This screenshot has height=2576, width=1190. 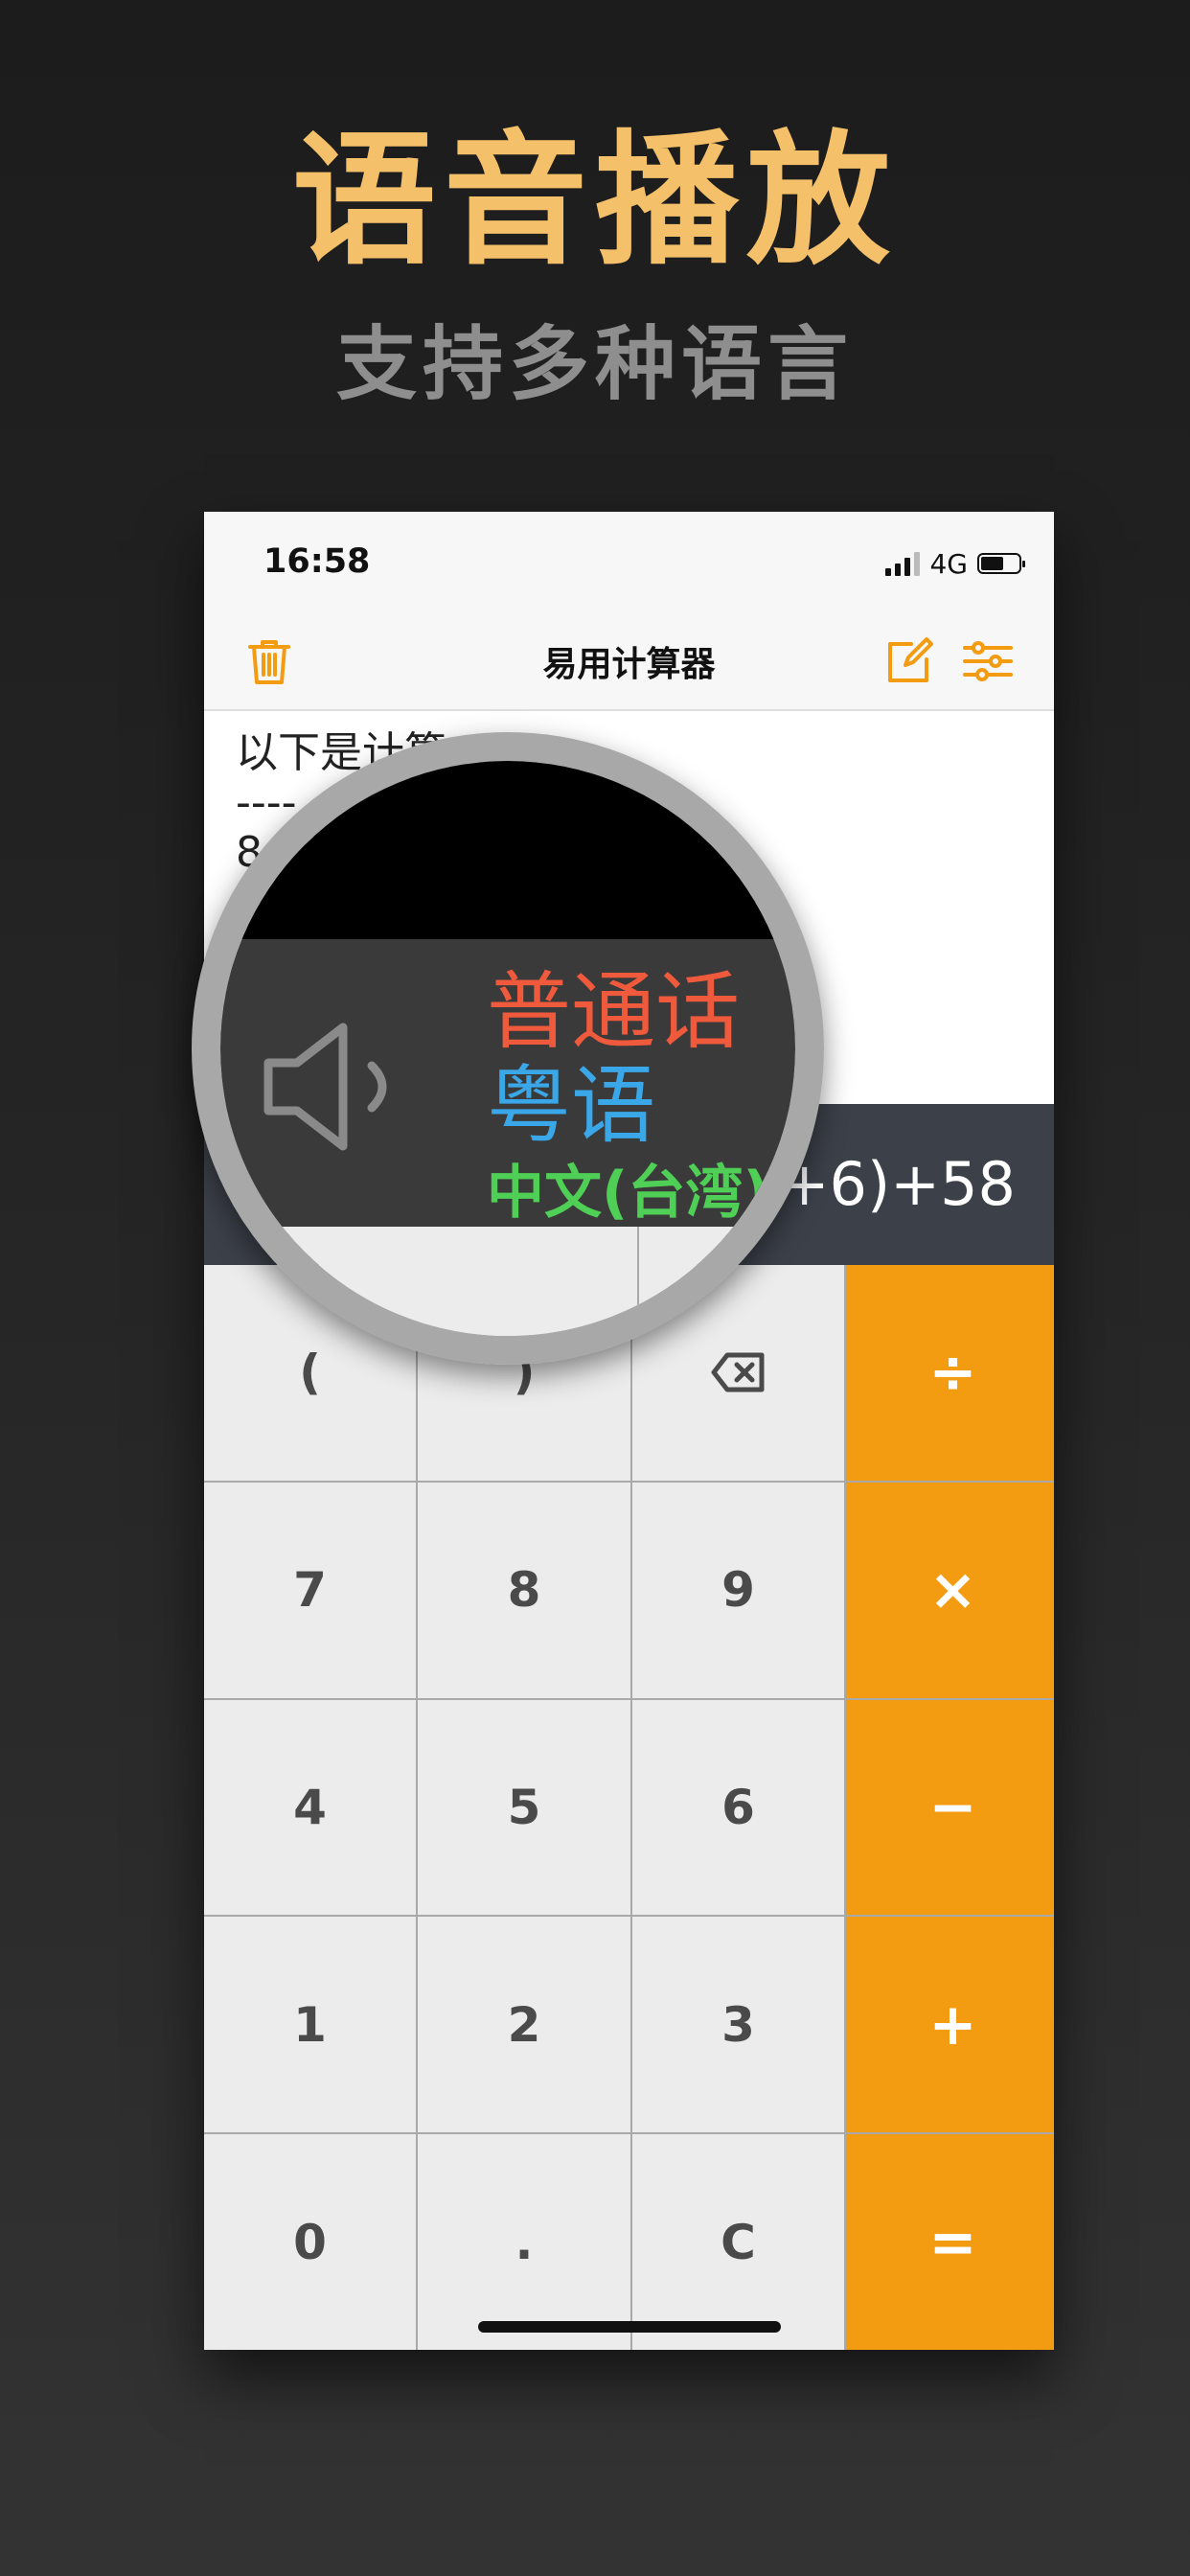 What do you see at coordinates (524, 1807) in the screenshot?
I see `key-5: 5` at bounding box center [524, 1807].